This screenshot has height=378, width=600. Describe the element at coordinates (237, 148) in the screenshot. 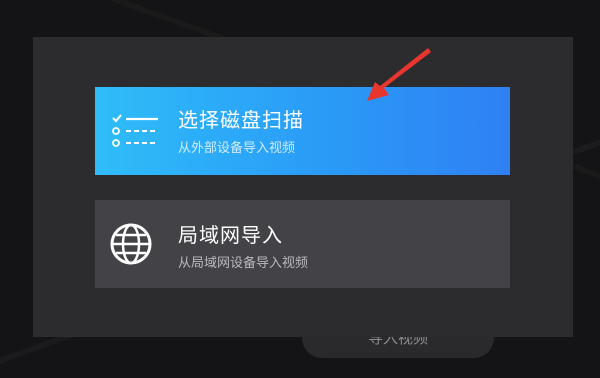

I see `disk-scan-subtitle: 从外部设备导入视频` at that location.